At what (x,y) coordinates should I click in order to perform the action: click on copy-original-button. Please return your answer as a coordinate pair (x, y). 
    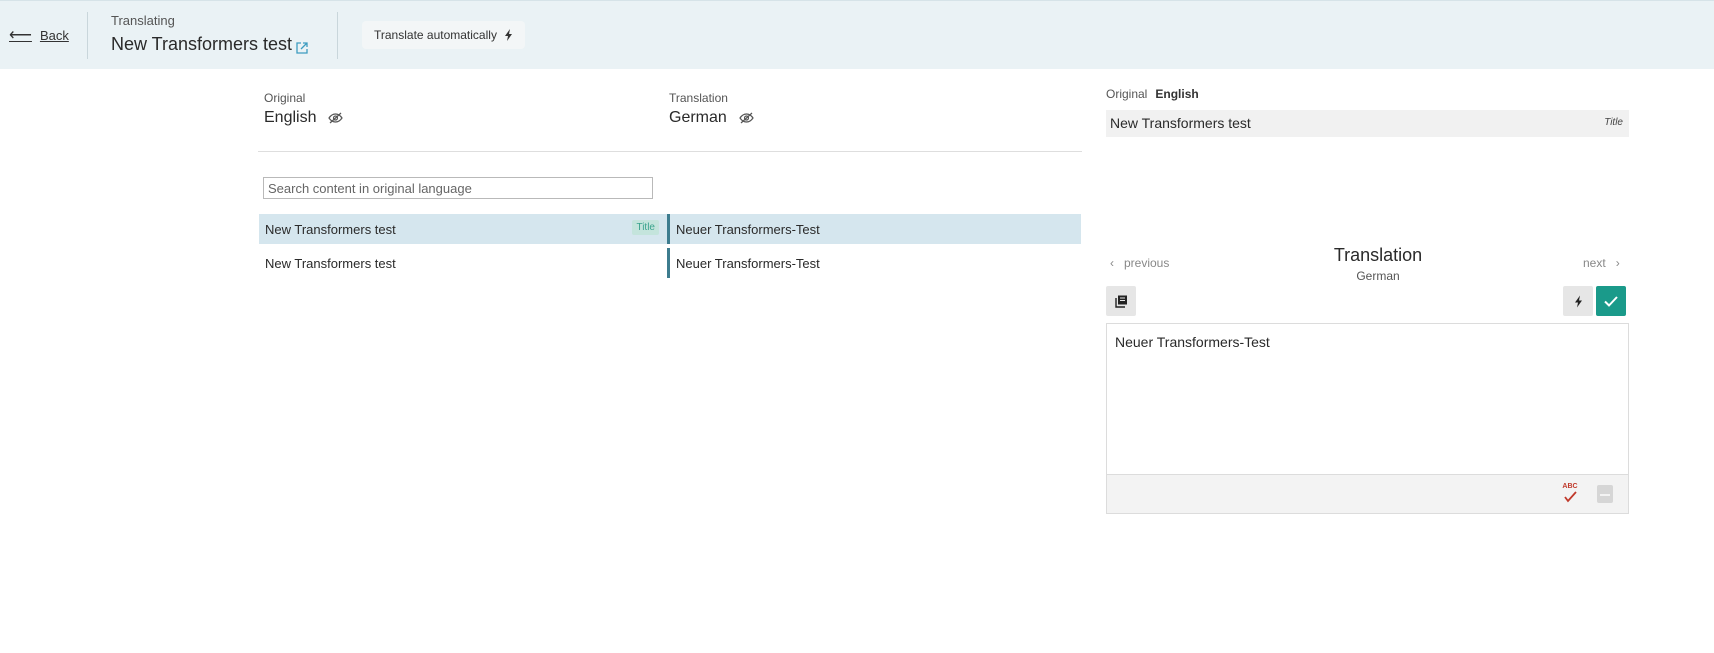
    Looking at the image, I should click on (1121, 301).